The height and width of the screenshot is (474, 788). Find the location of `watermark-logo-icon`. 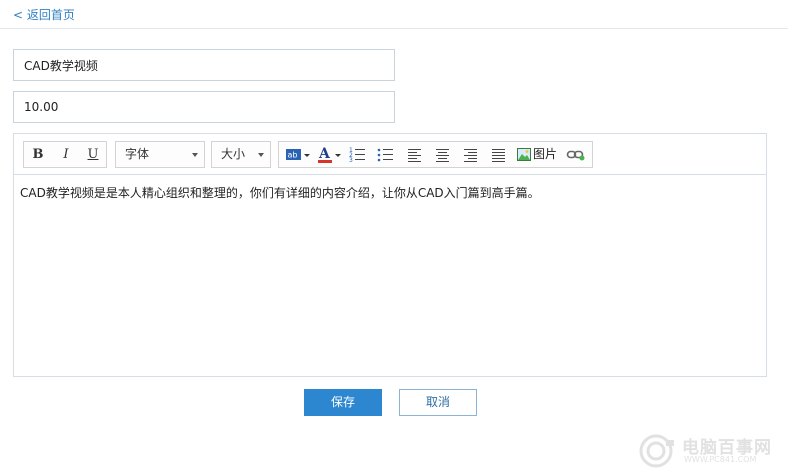

watermark-logo-icon is located at coordinates (656, 451).